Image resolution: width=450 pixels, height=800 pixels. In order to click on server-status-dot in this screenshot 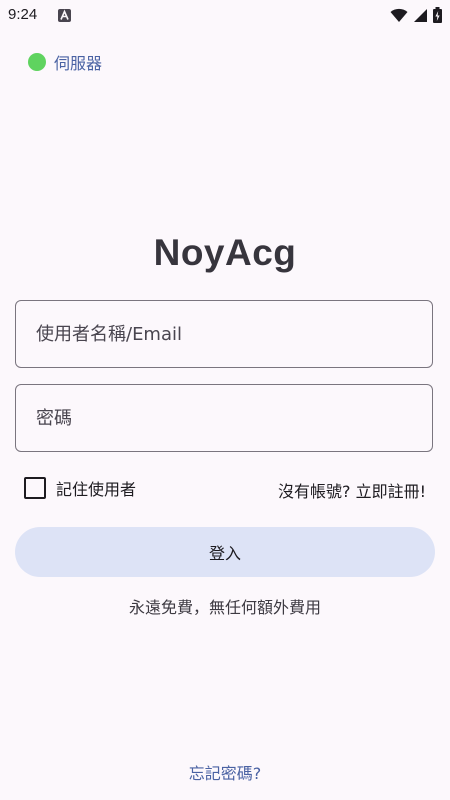, I will do `click(37, 62)`.